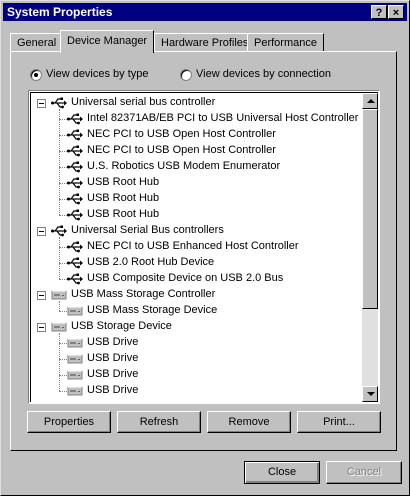  Describe the element at coordinates (205, 42) in the screenshot. I see `tab-hardware-profiles: Hardware Profiles` at that location.